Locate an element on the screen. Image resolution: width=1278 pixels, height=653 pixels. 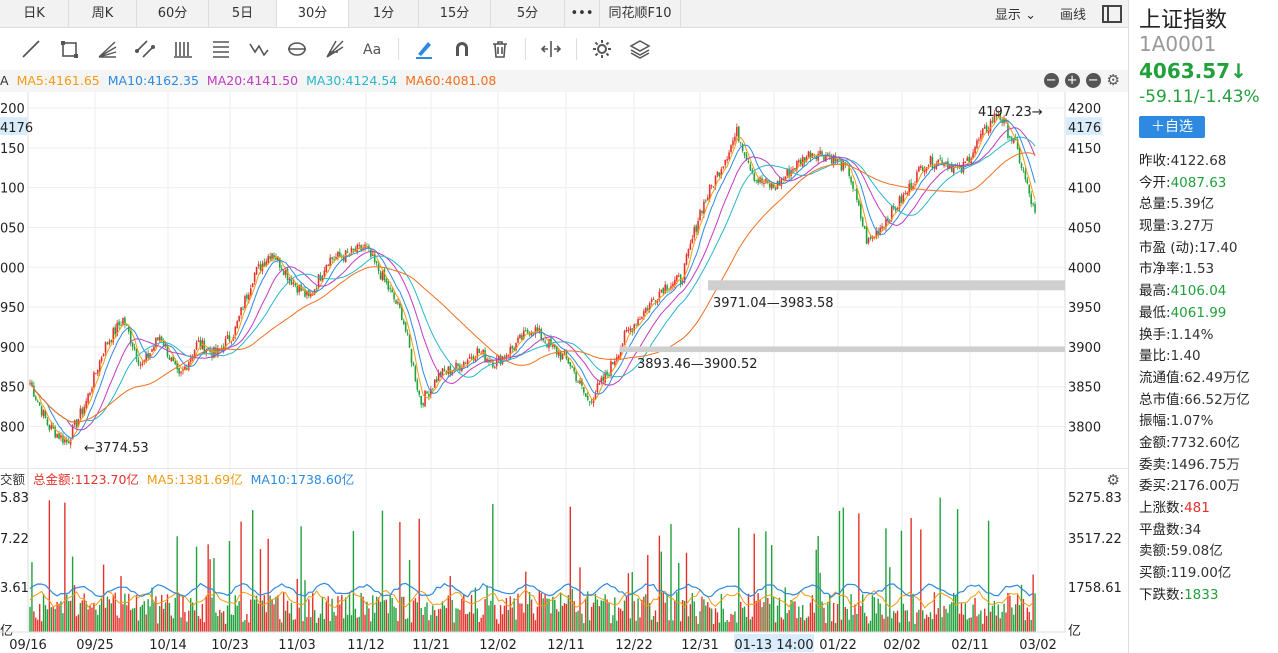
bars-tool-icon is located at coordinates (183, 49).